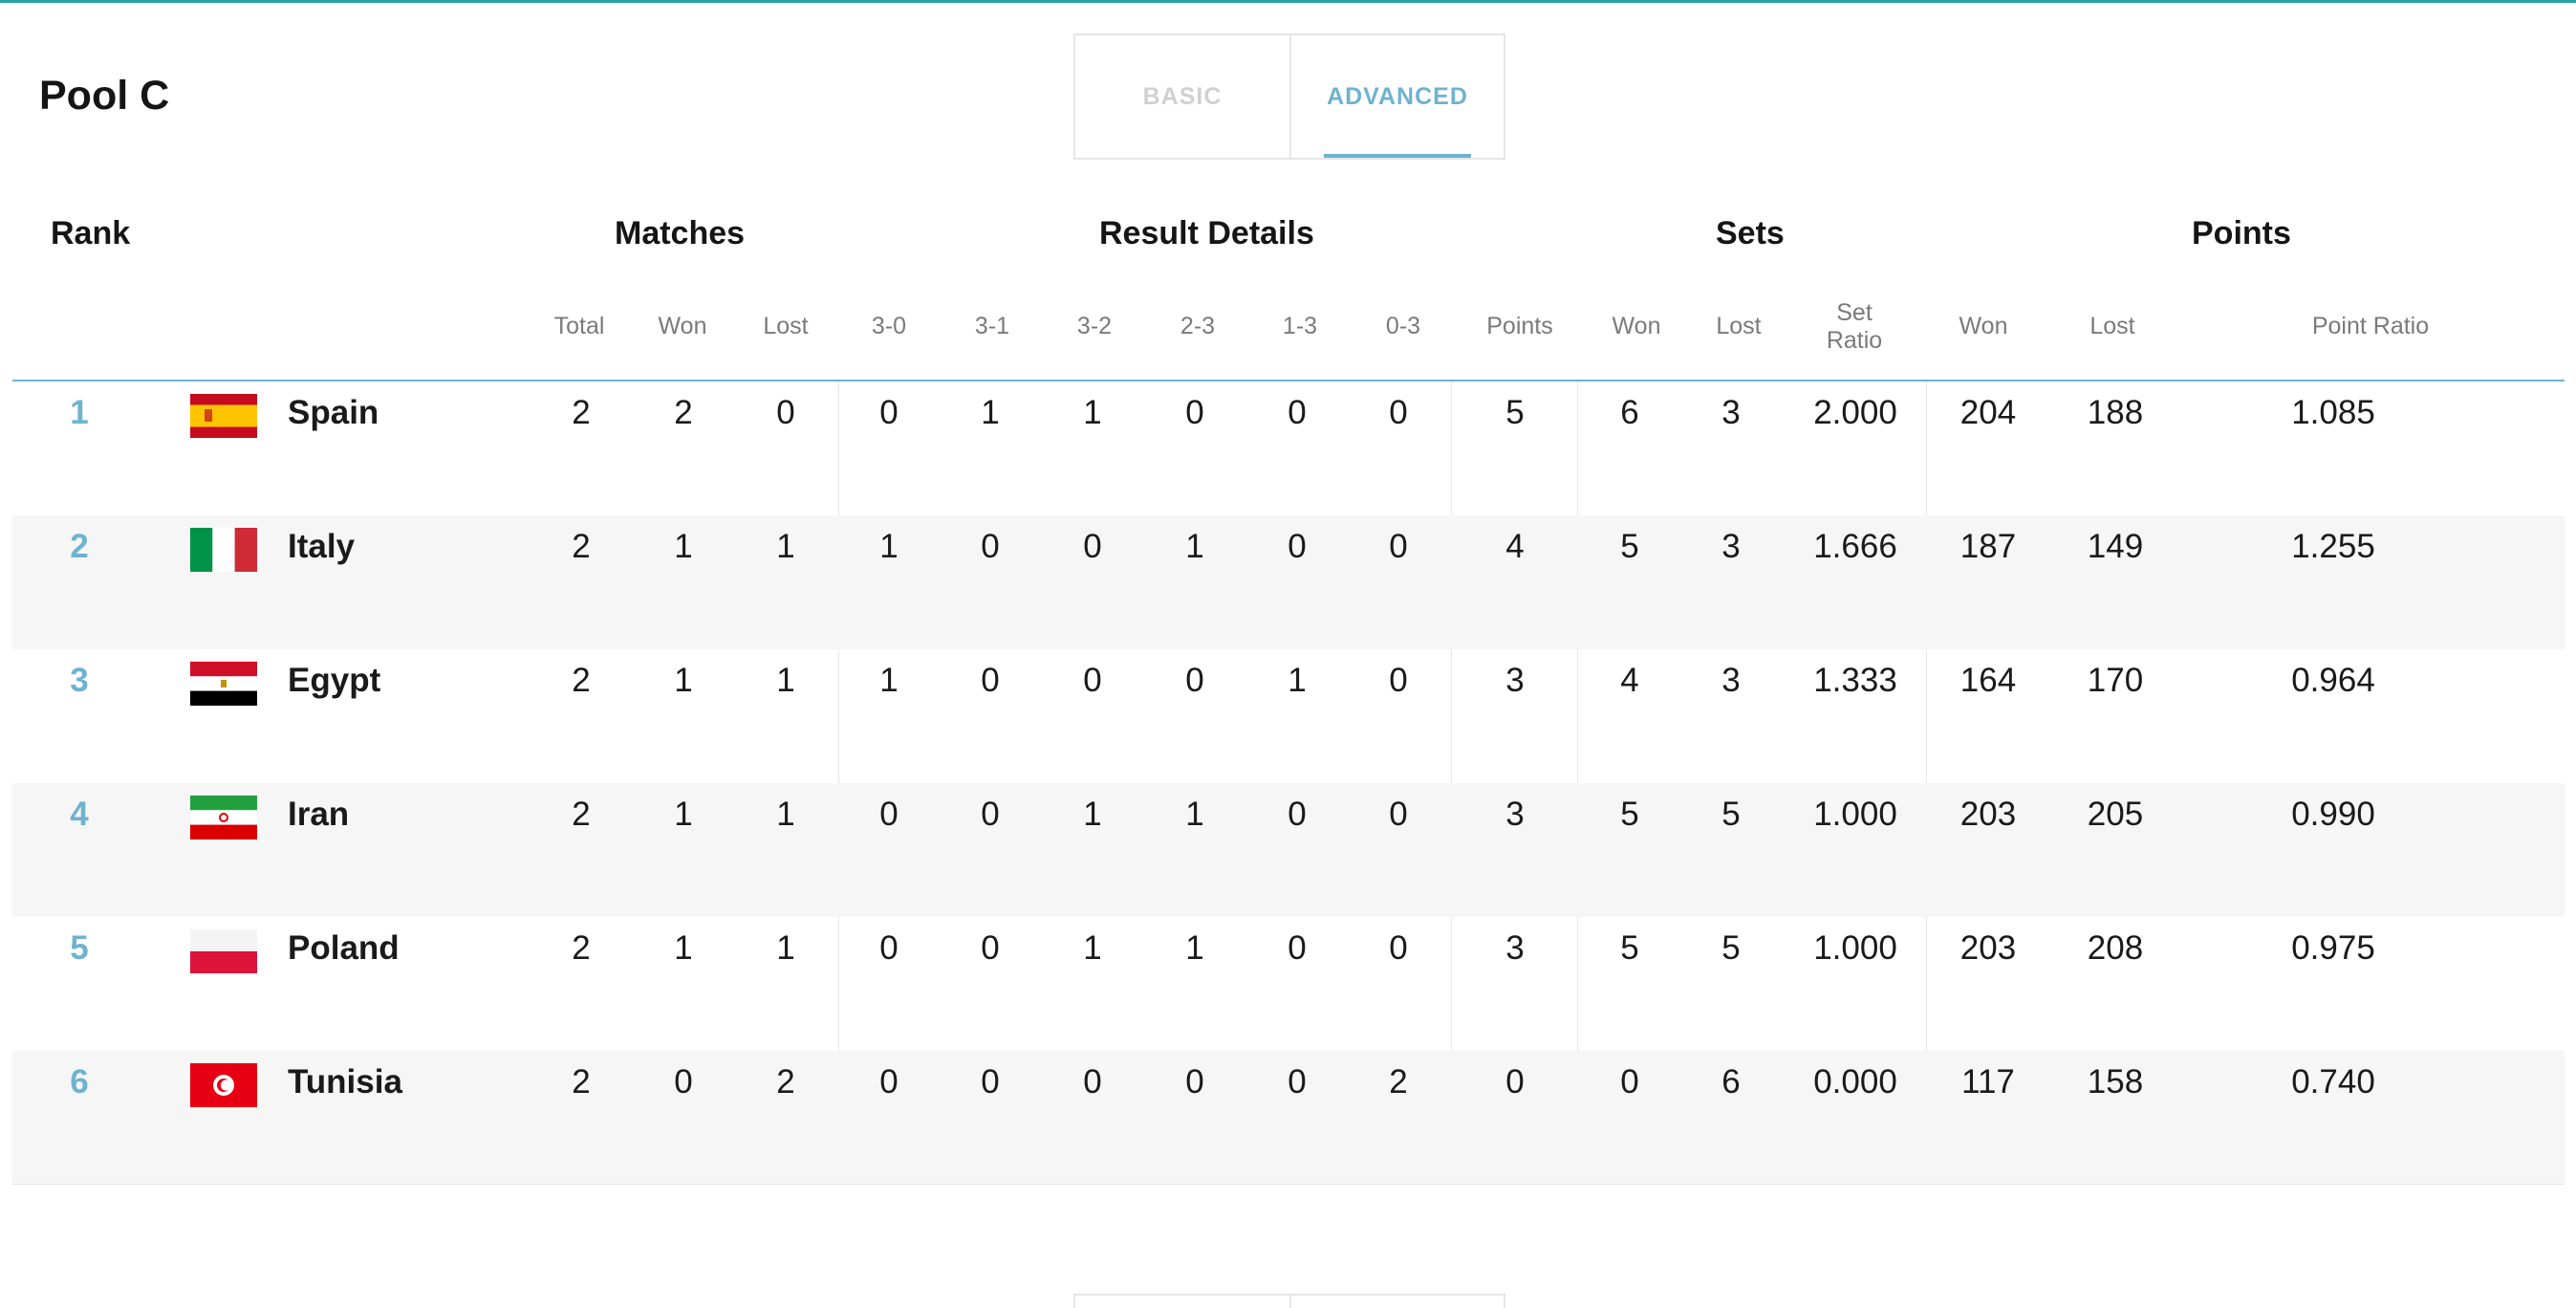 The width and height of the screenshot is (2576, 1308). What do you see at coordinates (1396, 96) in the screenshot?
I see `tab-advanced: ADVANCED` at bounding box center [1396, 96].